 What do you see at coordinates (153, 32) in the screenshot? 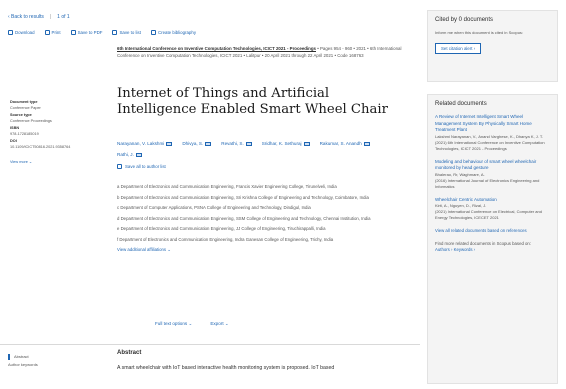
I see `bibliography-icon` at bounding box center [153, 32].